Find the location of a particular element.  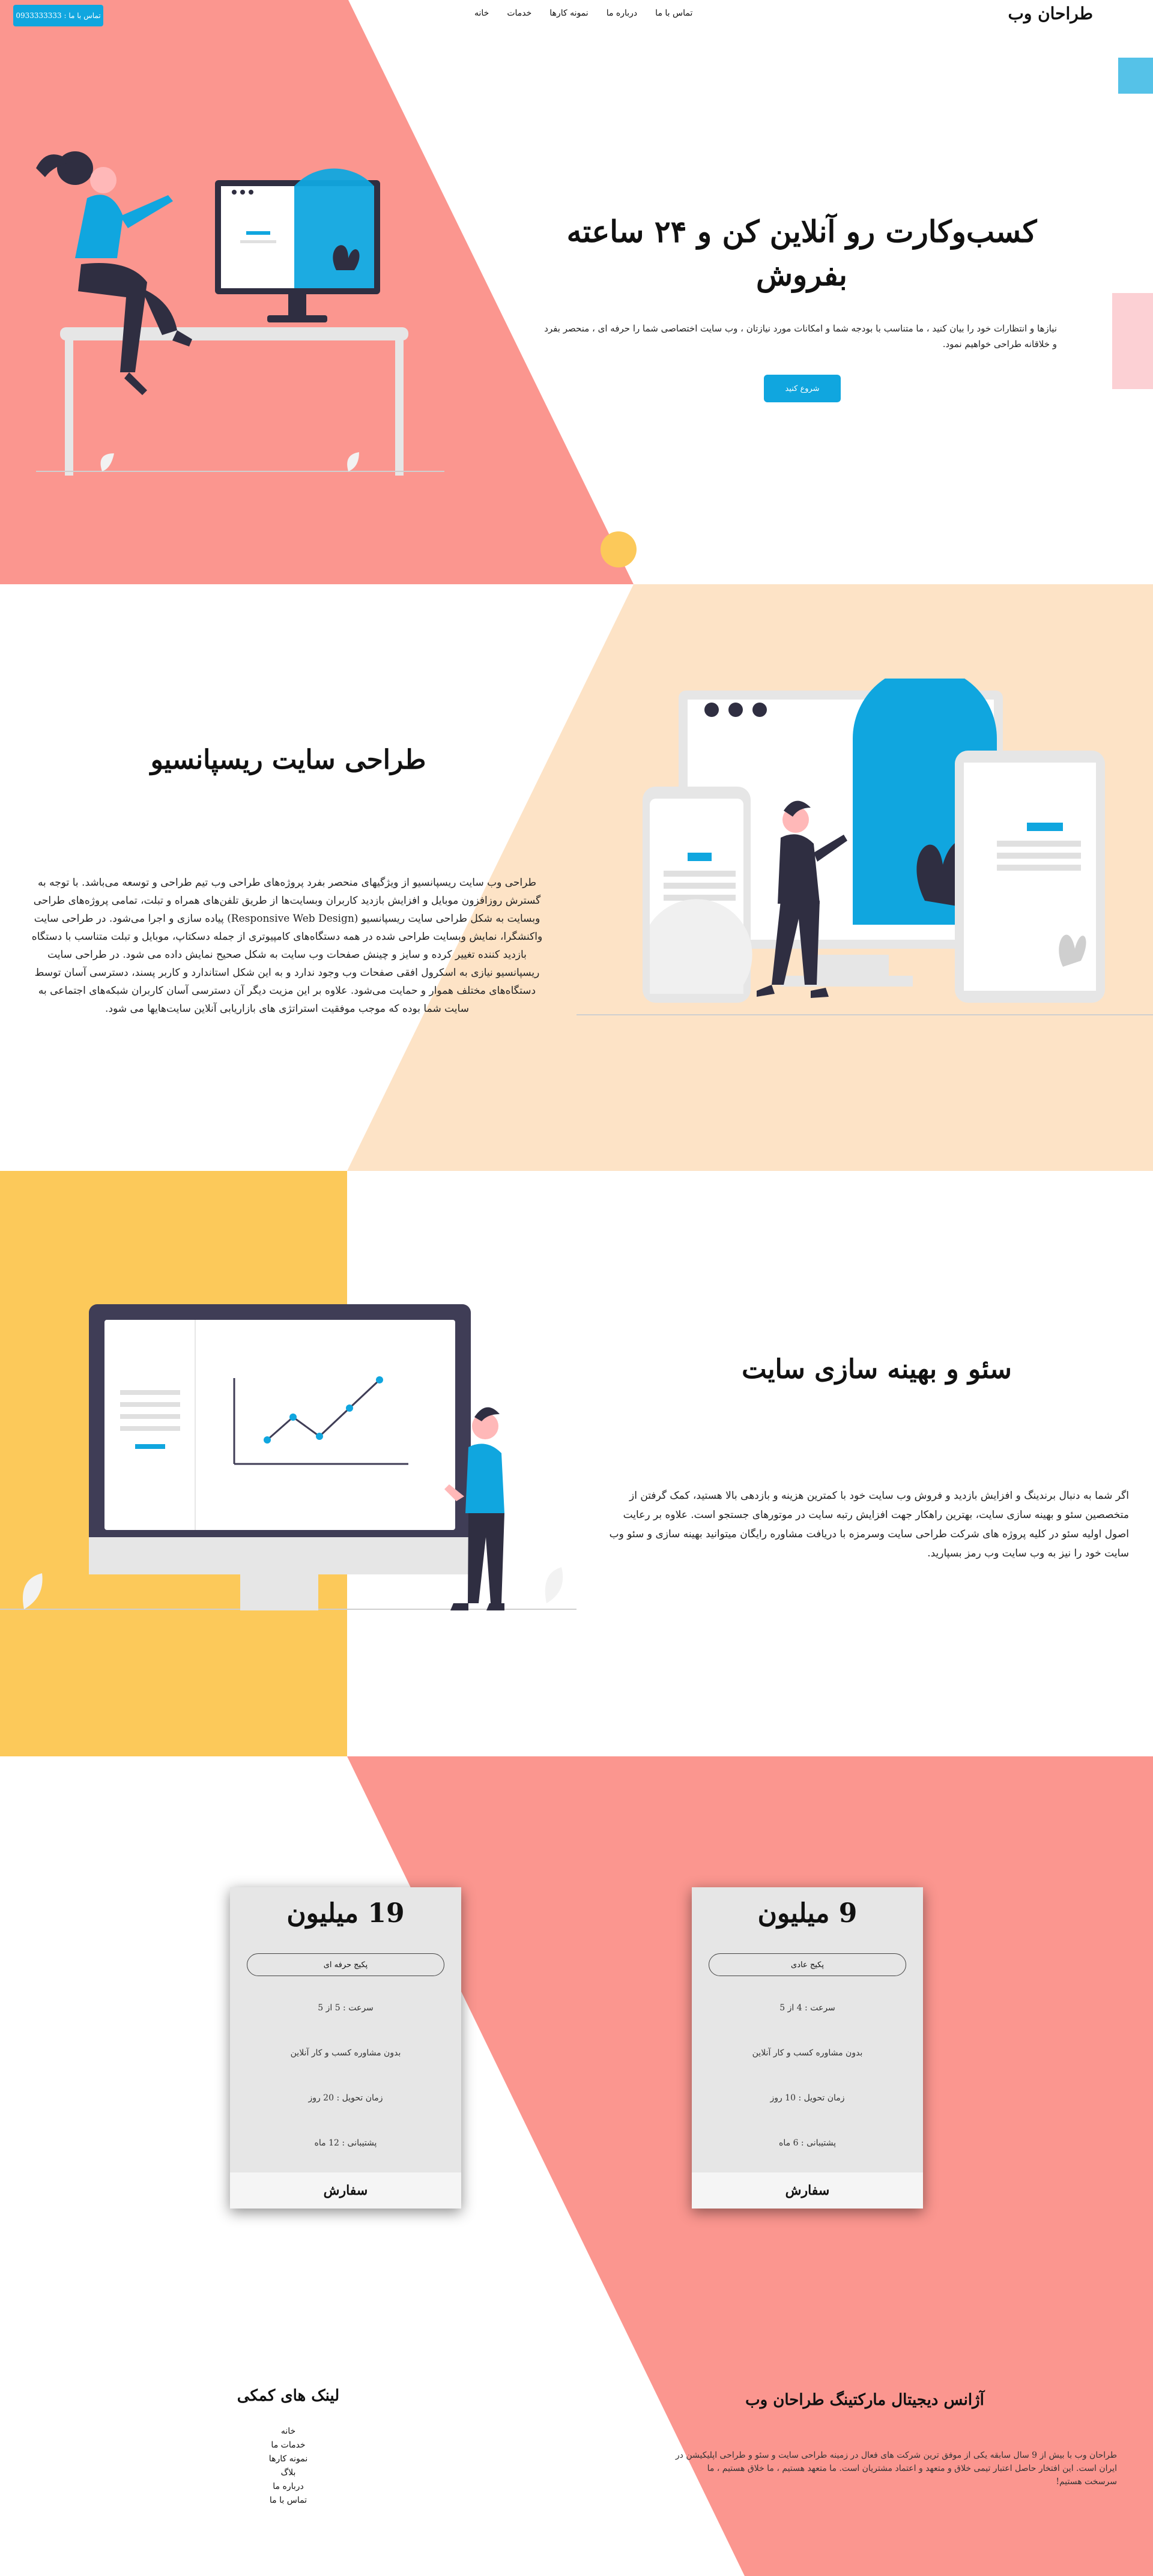

footer-link-blog: بلاگ is located at coordinates (288, 2473).